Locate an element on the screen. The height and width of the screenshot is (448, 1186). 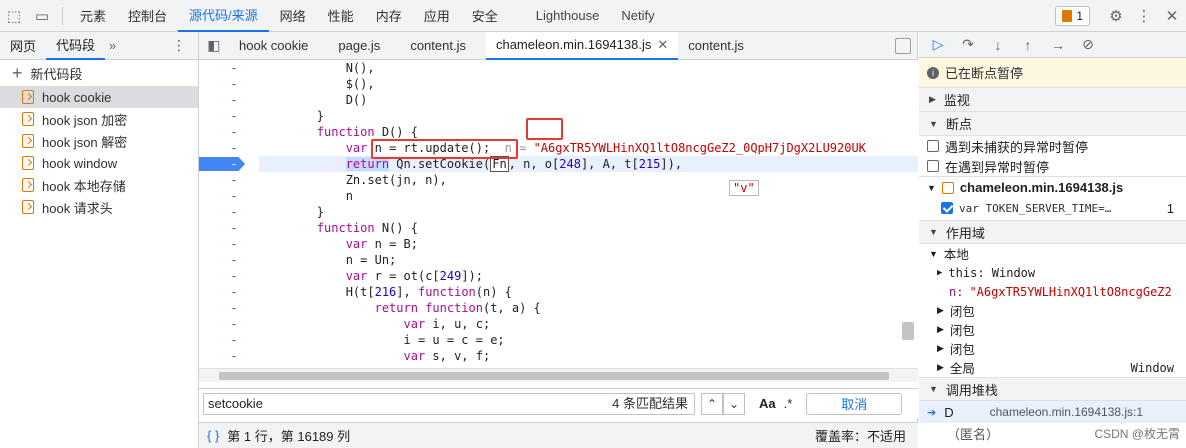
scope-this: ▶ this: Window is located at coordinates (1052, 272).